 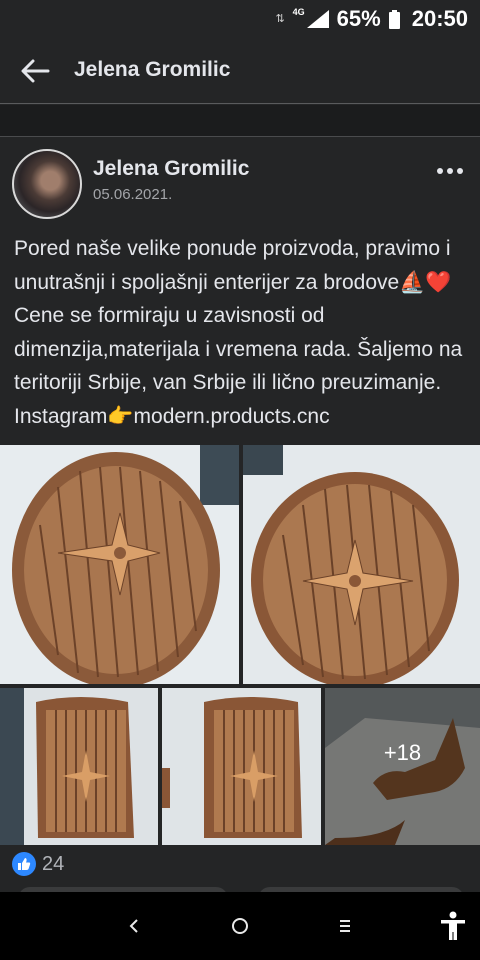 I want to click on teak-panel-door-2-photo, so click(x=241, y=766).